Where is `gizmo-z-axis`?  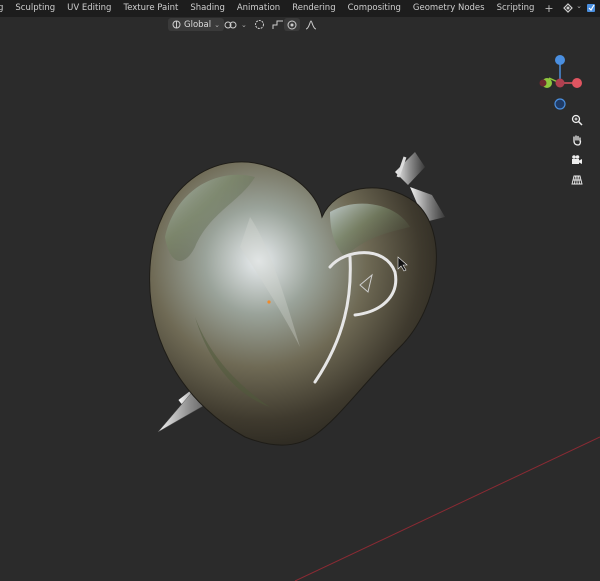 gizmo-z-axis is located at coordinates (560, 60).